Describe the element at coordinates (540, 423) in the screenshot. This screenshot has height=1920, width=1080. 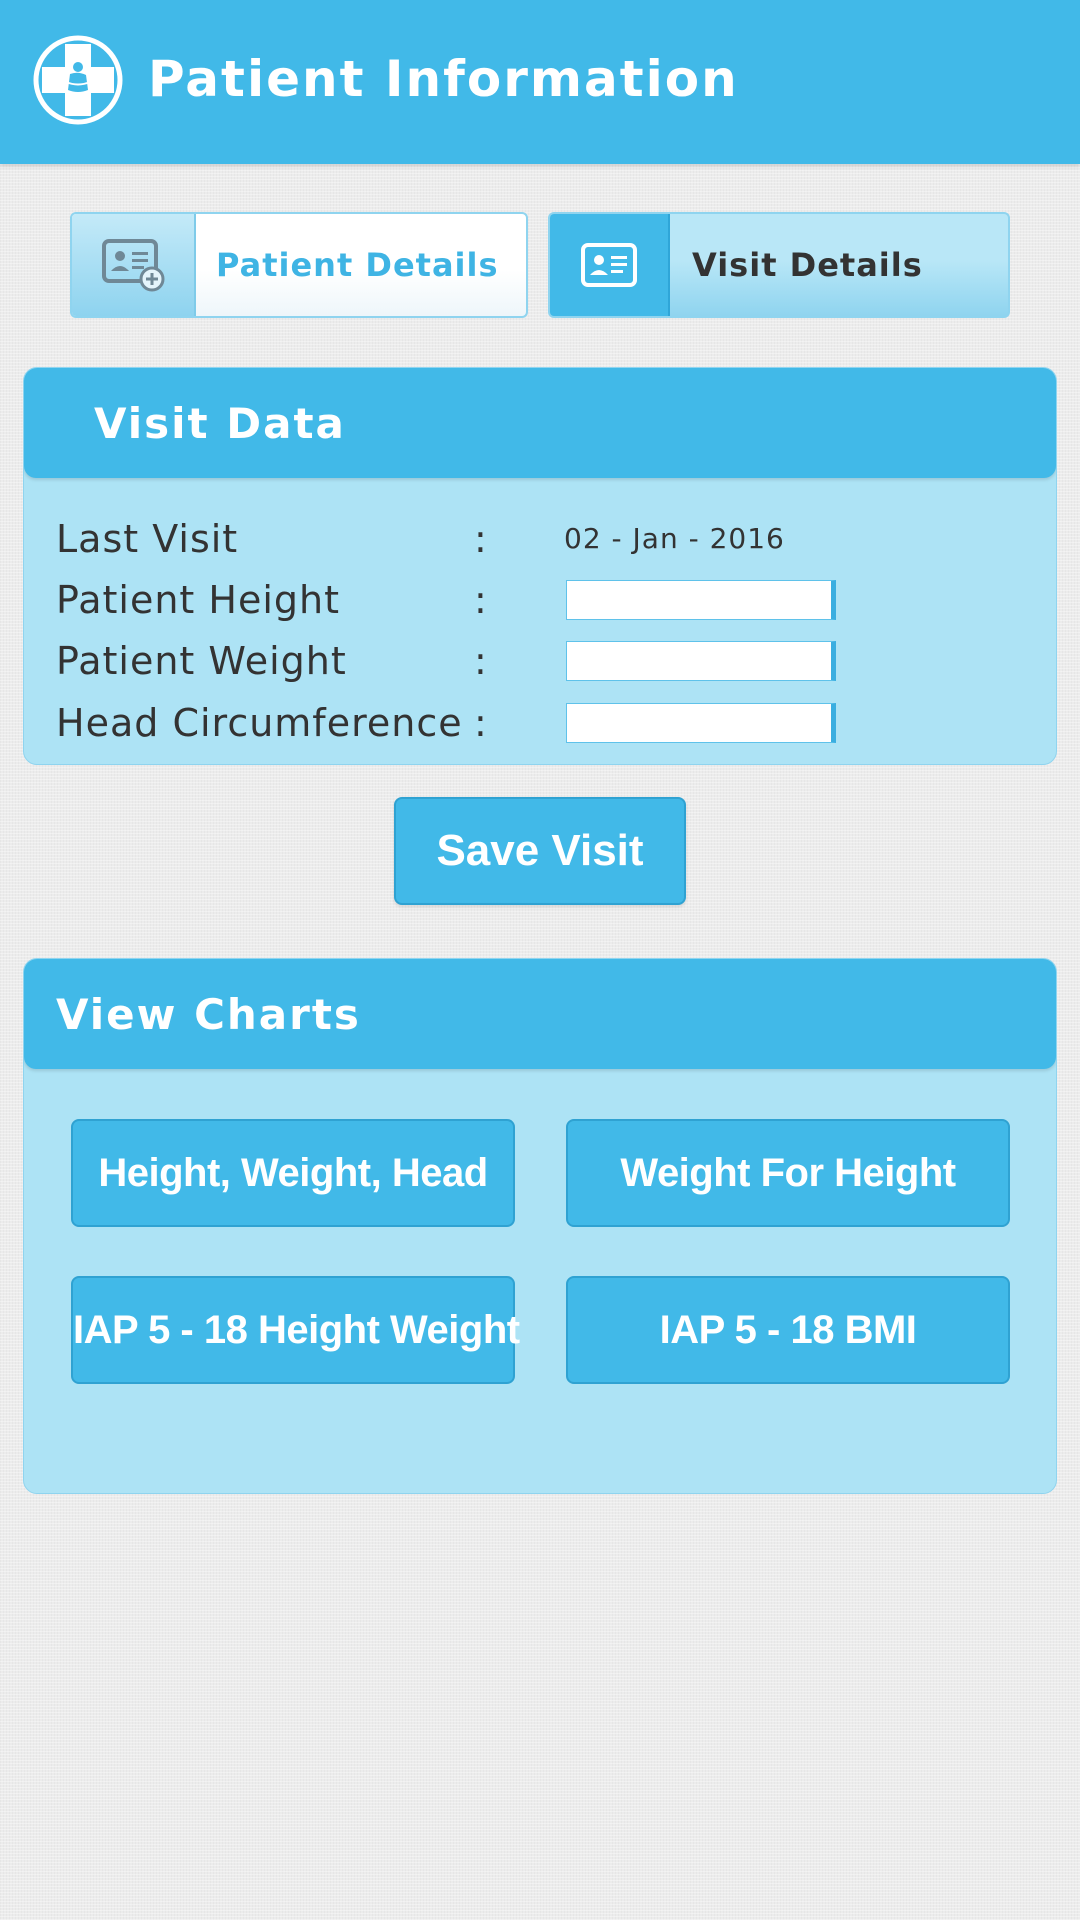
I see `visit-data-header: Visit Data` at that location.